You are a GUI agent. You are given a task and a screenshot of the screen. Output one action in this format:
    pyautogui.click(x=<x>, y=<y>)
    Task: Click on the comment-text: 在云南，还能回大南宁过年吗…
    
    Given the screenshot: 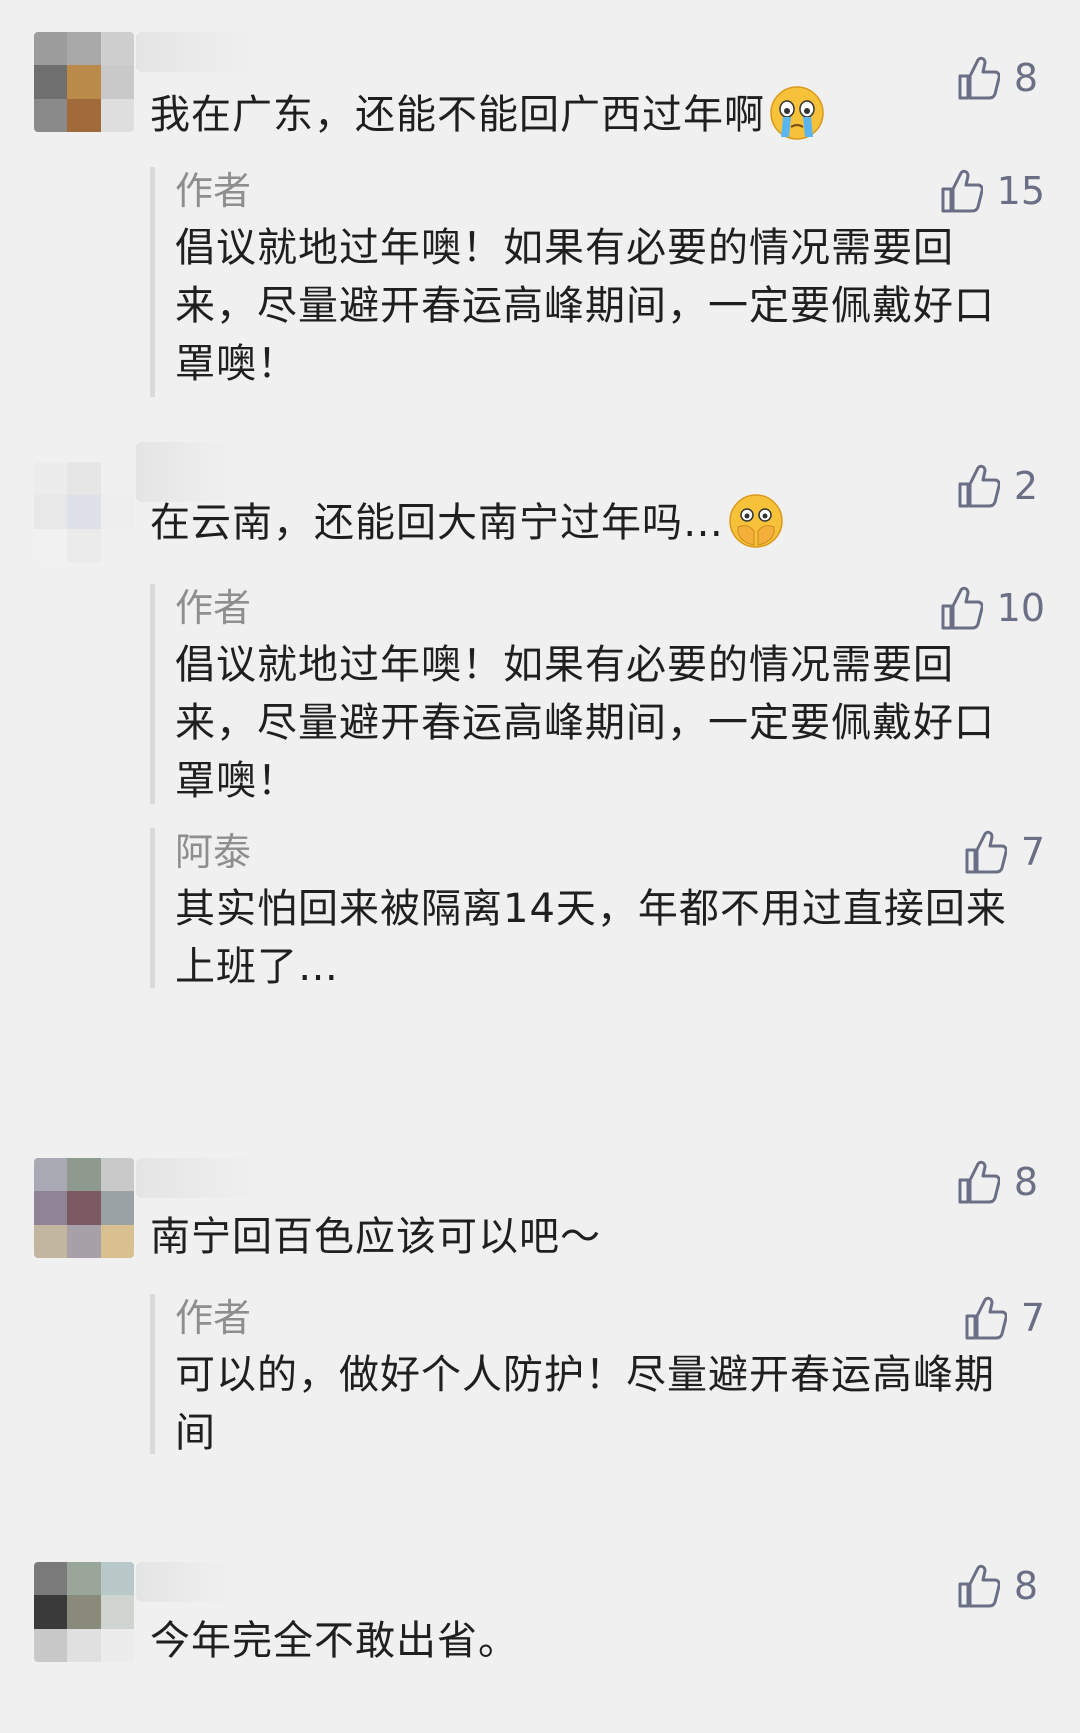 What is the action you would take?
    pyautogui.click(x=595, y=523)
    